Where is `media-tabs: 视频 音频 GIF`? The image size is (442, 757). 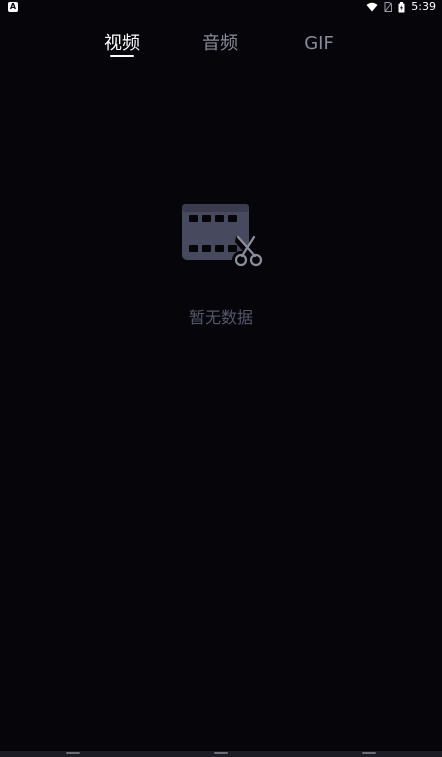 media-tabs: 视频 音频 GIF is located at coordinates (221, 47).